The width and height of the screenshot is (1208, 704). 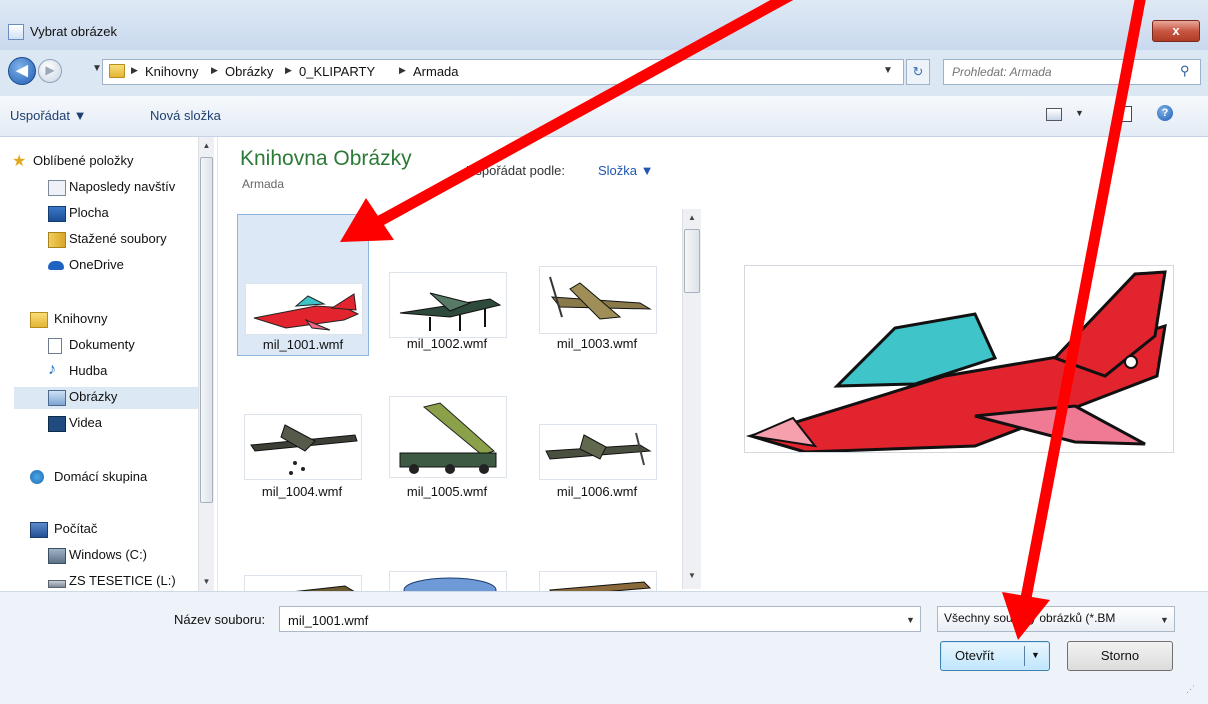 I want to click on file-tile: mil_1004.wmf, so click(x=302, y=432).